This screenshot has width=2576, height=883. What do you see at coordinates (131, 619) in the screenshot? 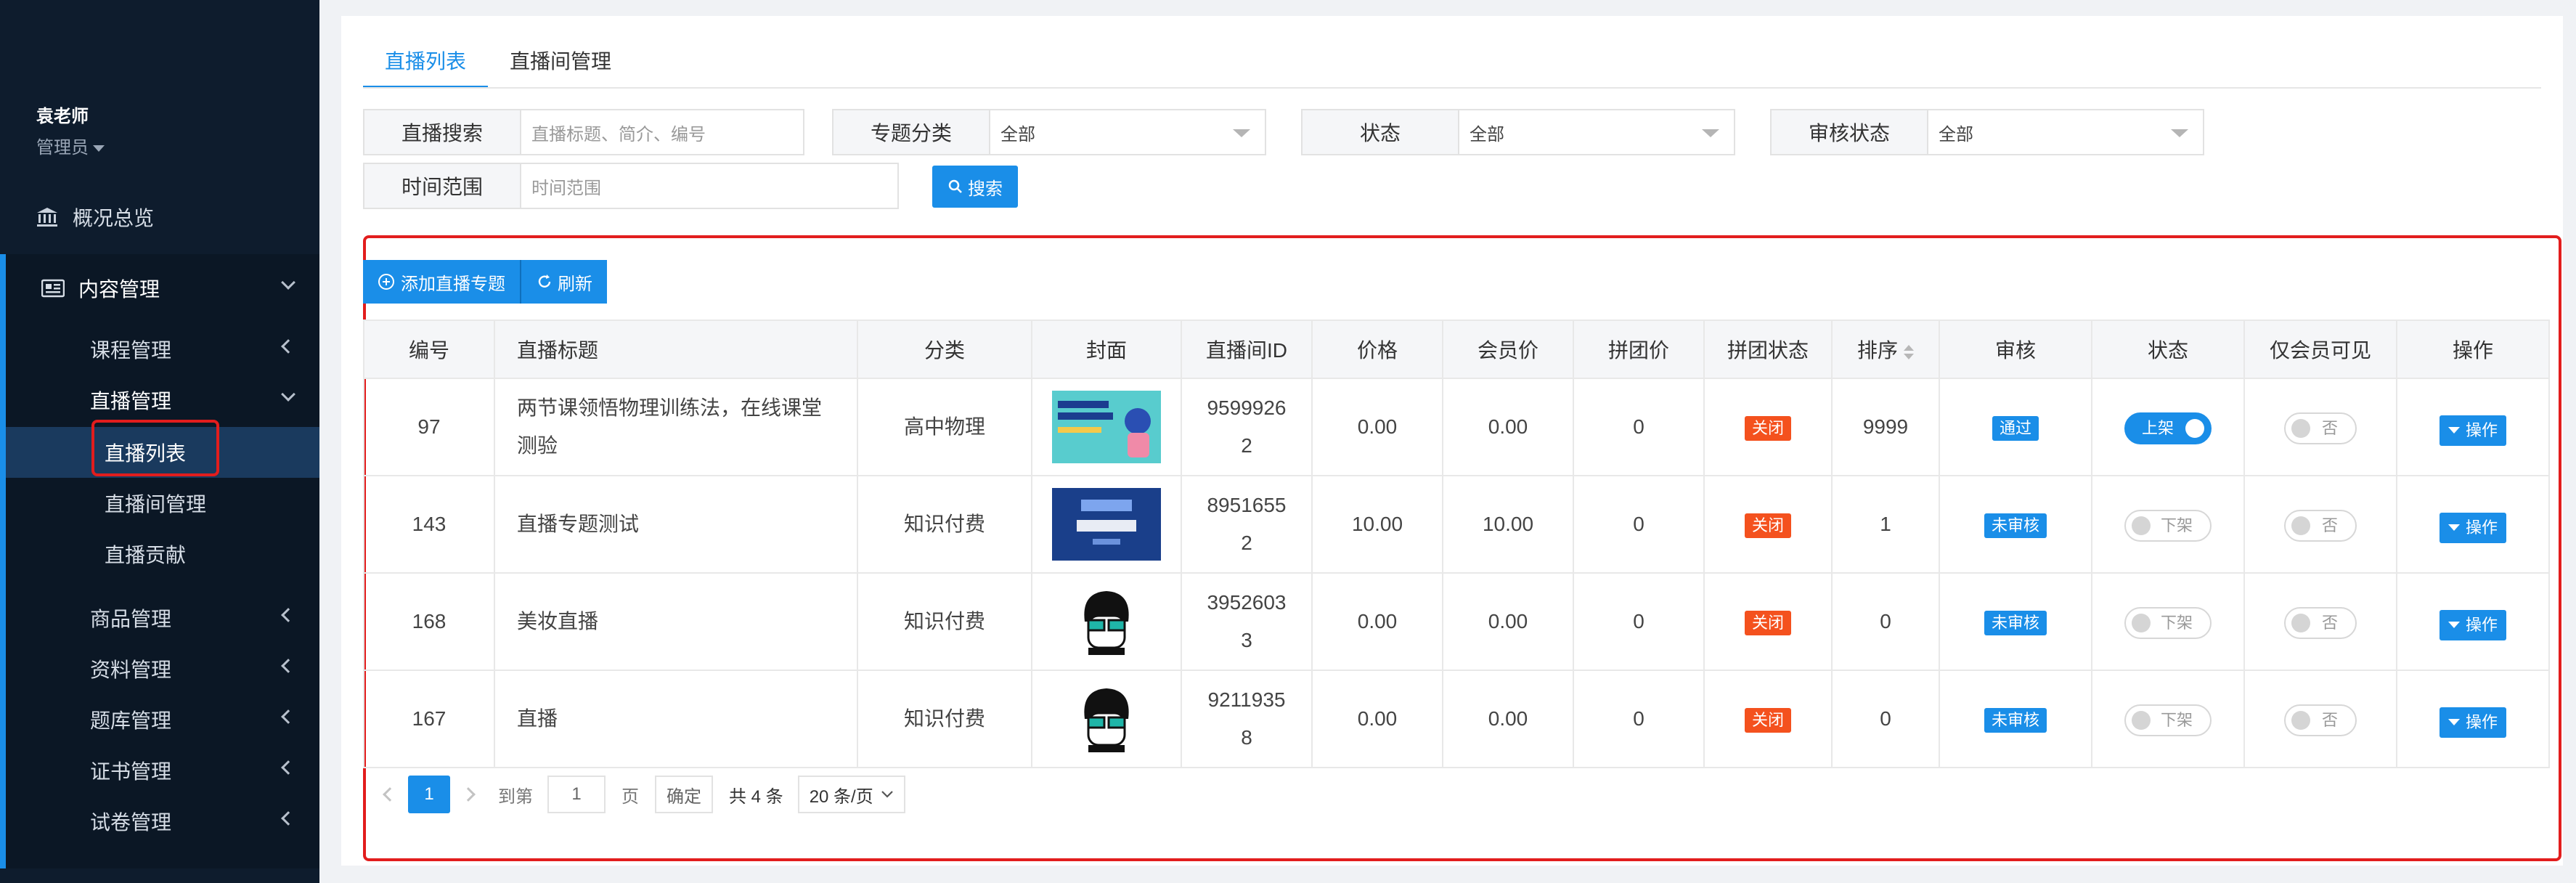
I see `sidebar-item-label: 商品管理` at bounding box center [131, 619].